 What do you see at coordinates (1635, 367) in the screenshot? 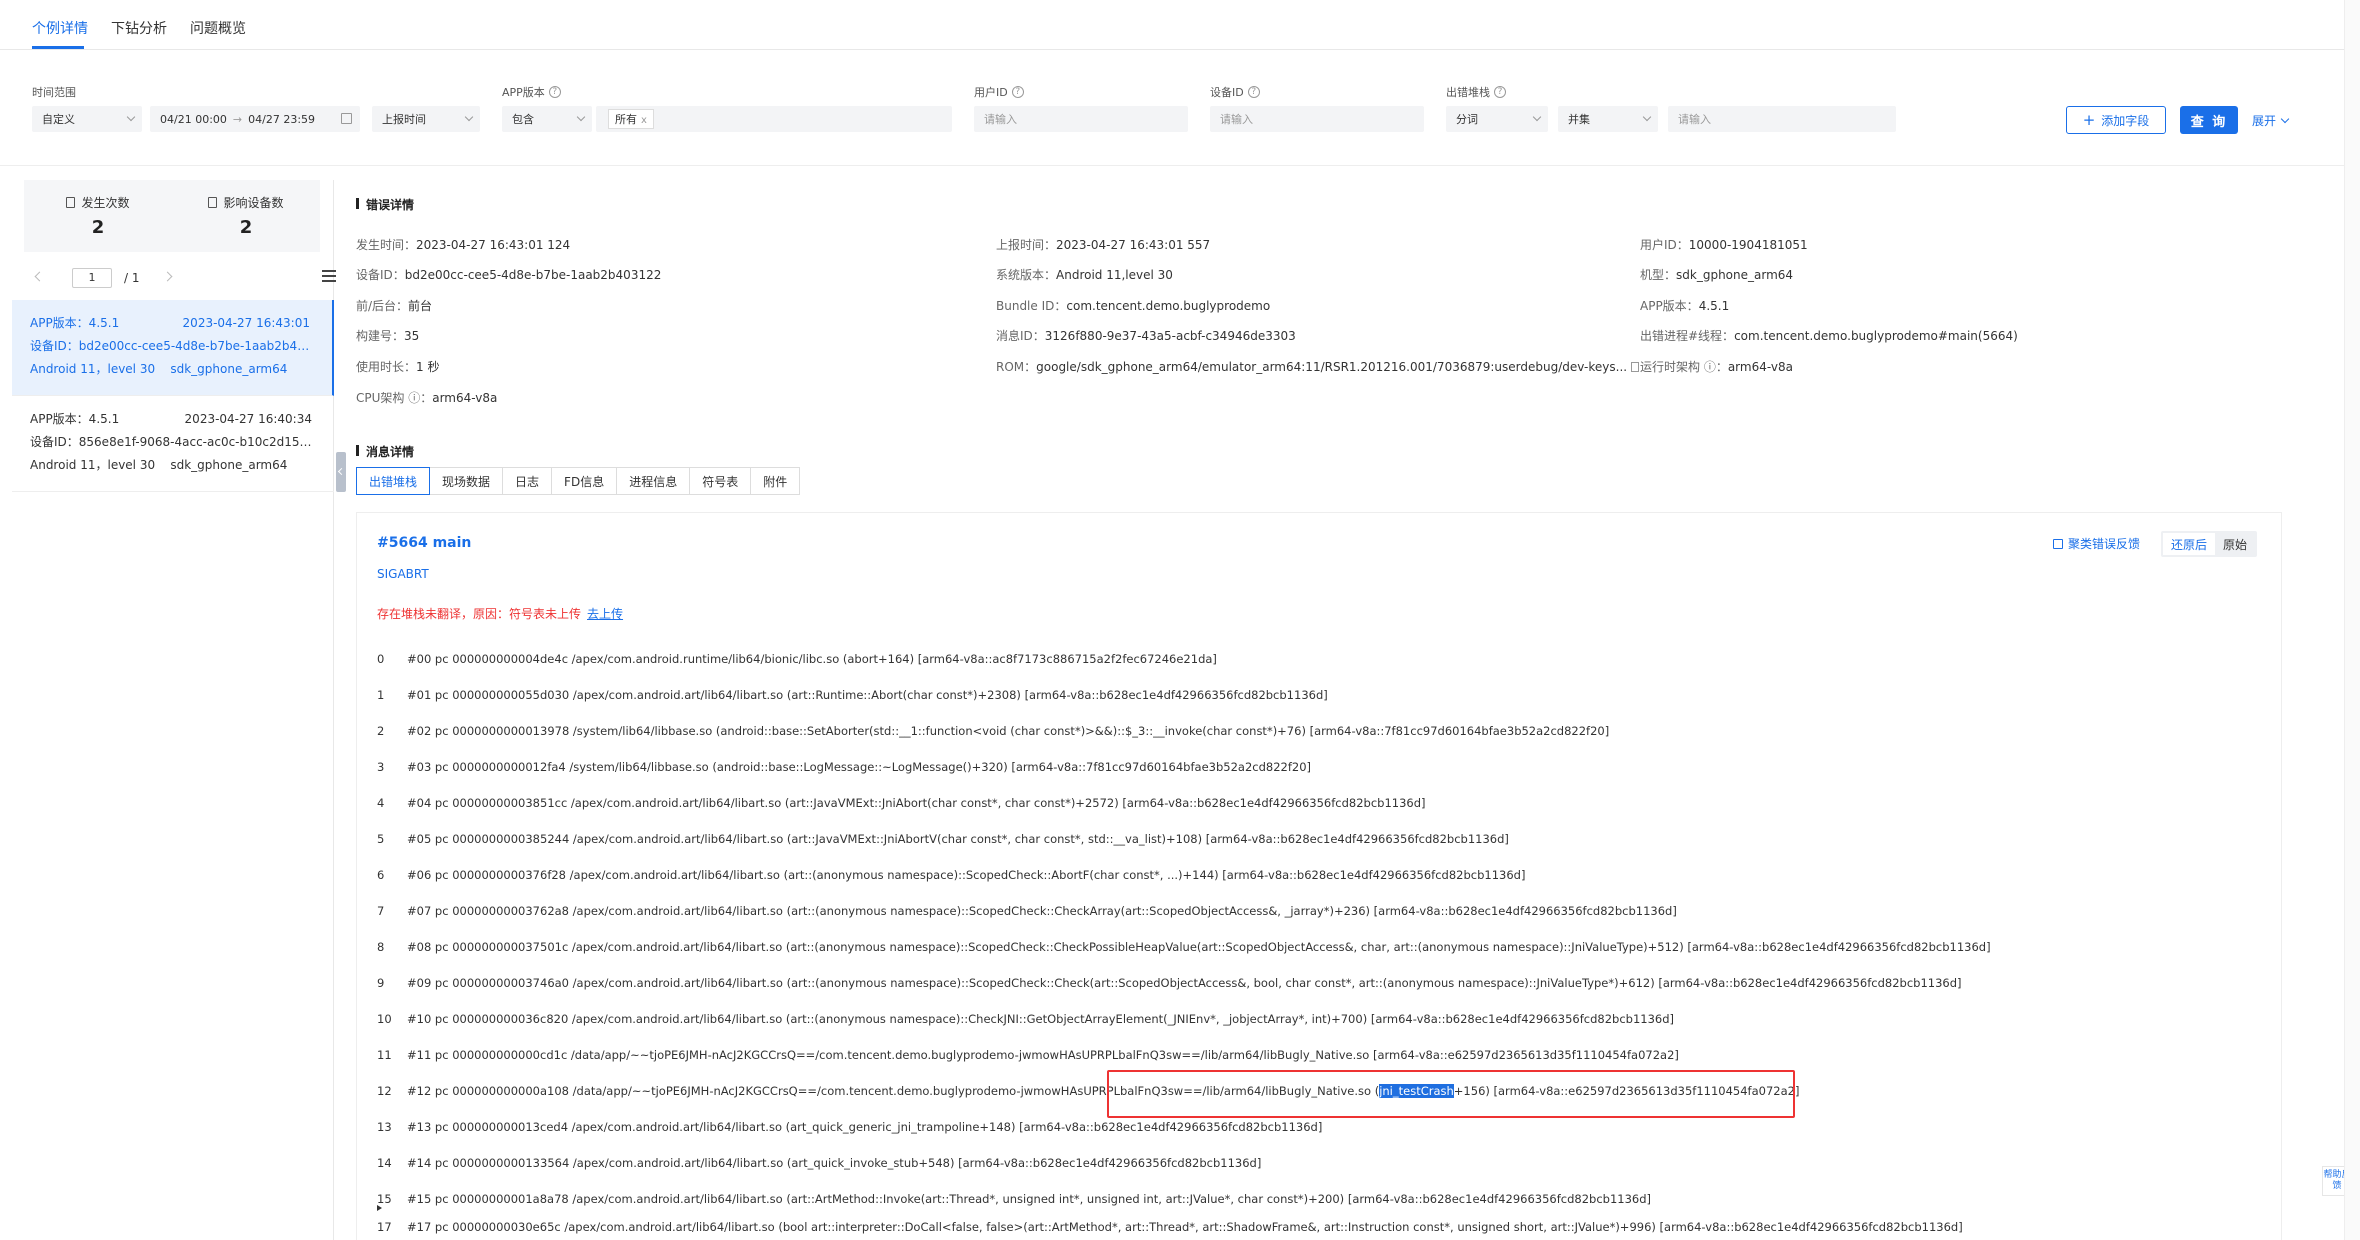
I see `copy-icon` at bounding box center [1635, 367].